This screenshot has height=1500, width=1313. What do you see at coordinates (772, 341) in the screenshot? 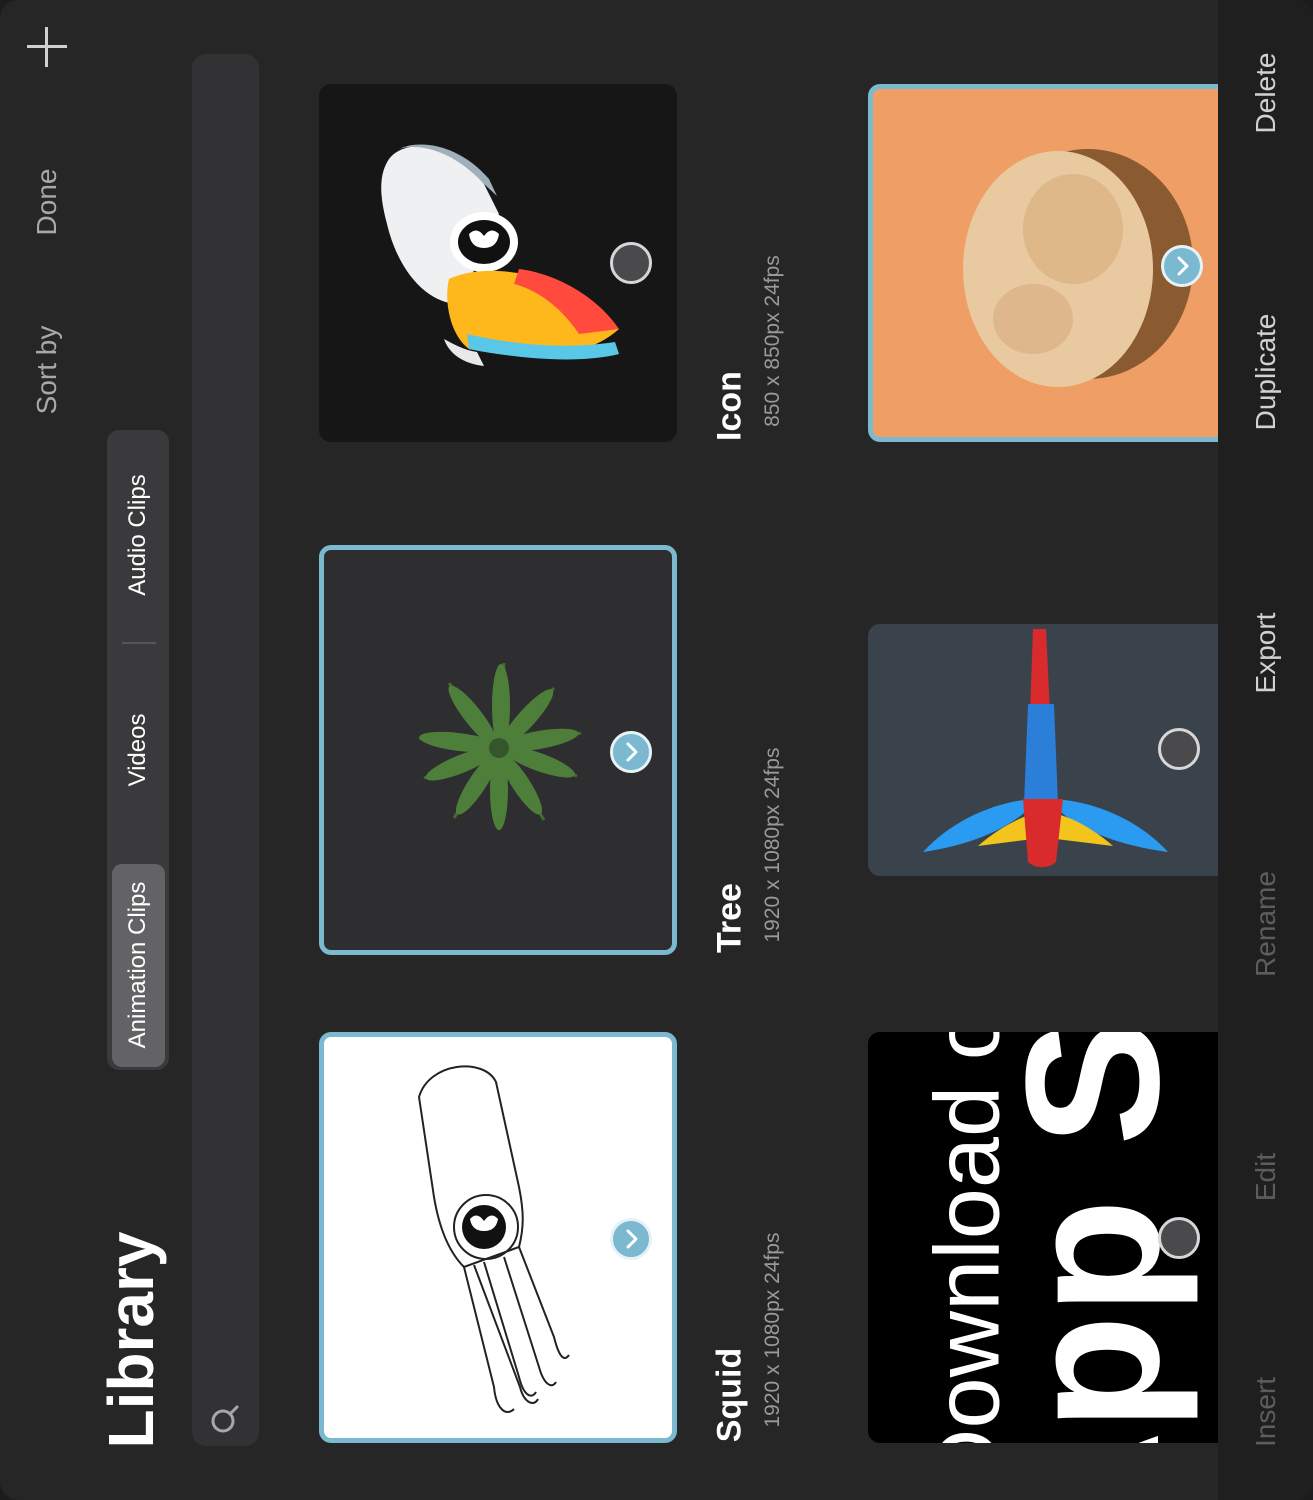
I see `clip-meta-icon: 850 x 850px 24fps` at bounding box center [772, 341].